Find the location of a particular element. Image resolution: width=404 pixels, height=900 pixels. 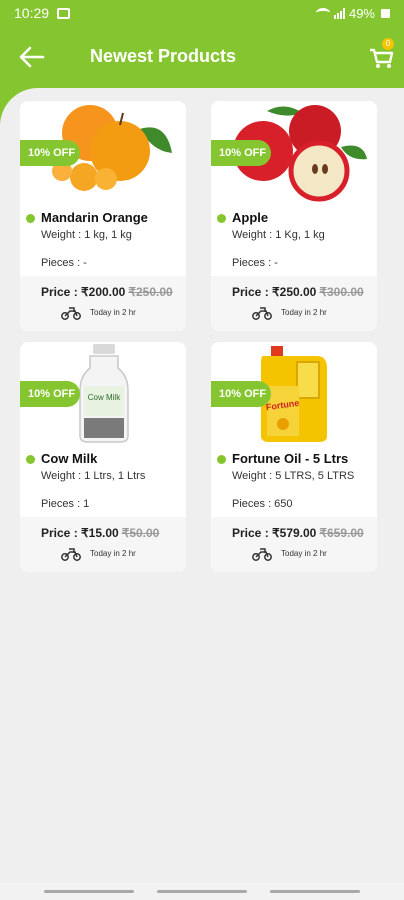

product-pieces: Pieces : 650 is located at coordinates (262, 504).